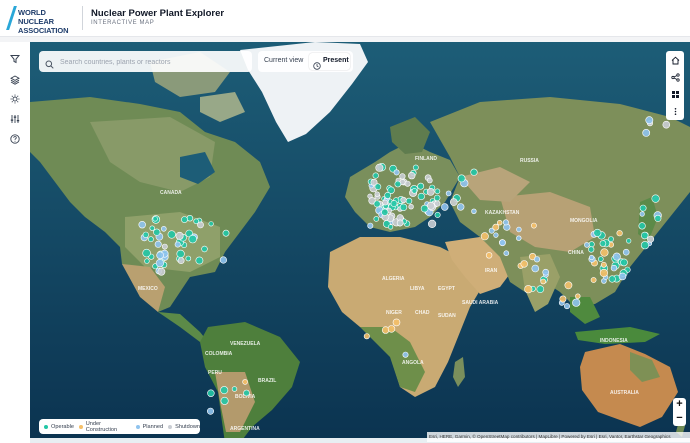 The height and width of the screenshot is (443, 690). Describe the element at coordinates (679, 418) in the screenshot. I see `zoom-out-button: −` at that location.